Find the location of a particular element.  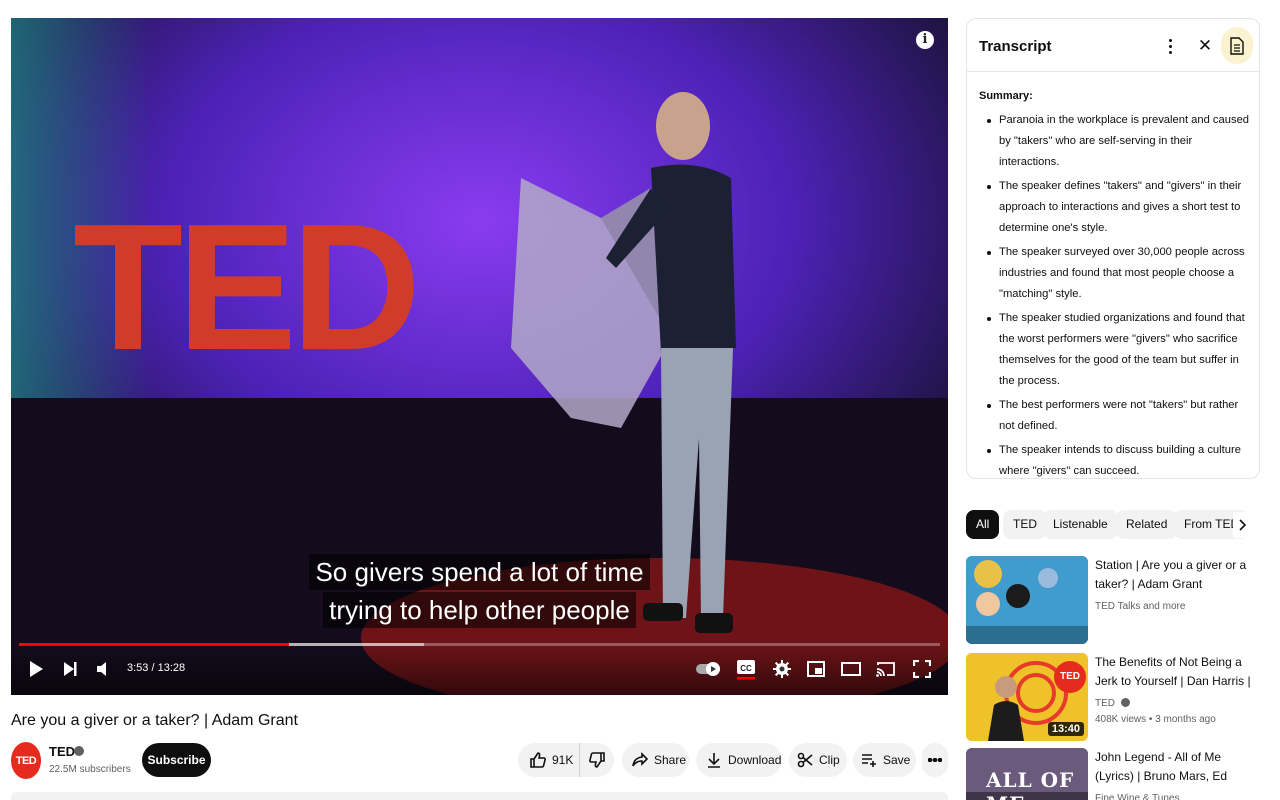

chevron-right-icon is located at coordinates (1243, 525).